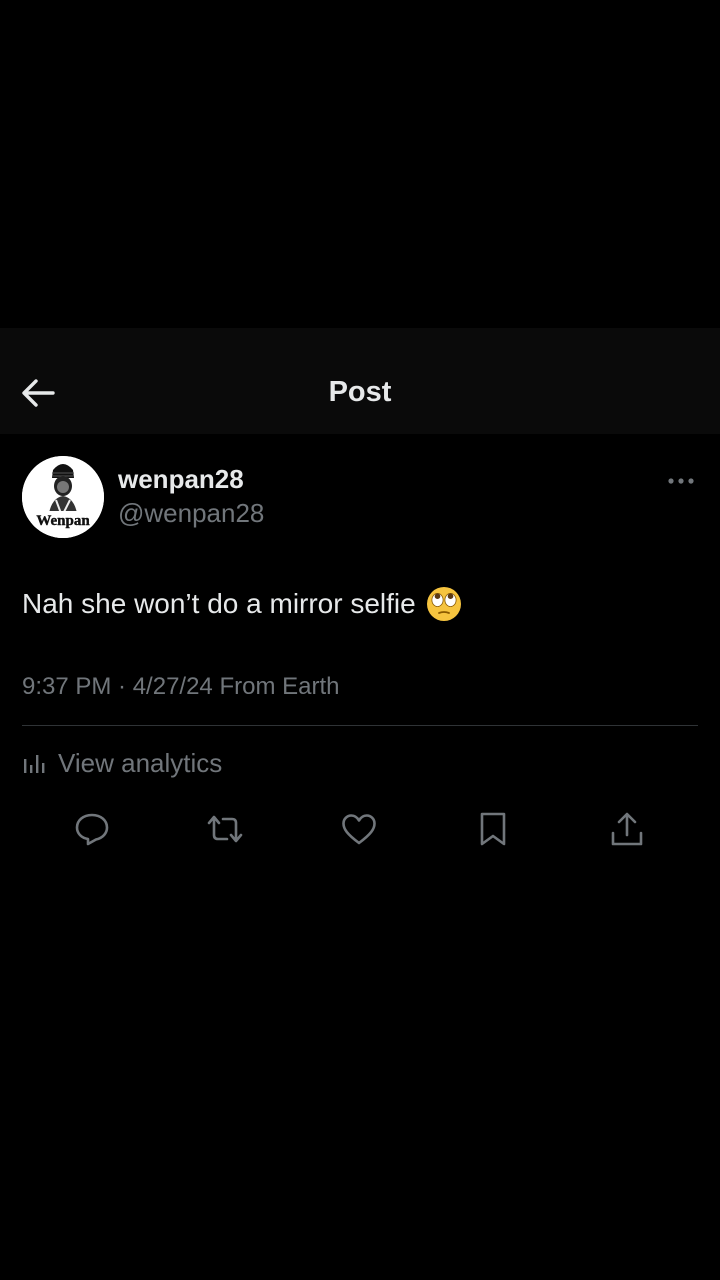  I want to click on view-analytics-link: View analytics, so click(122, 763).